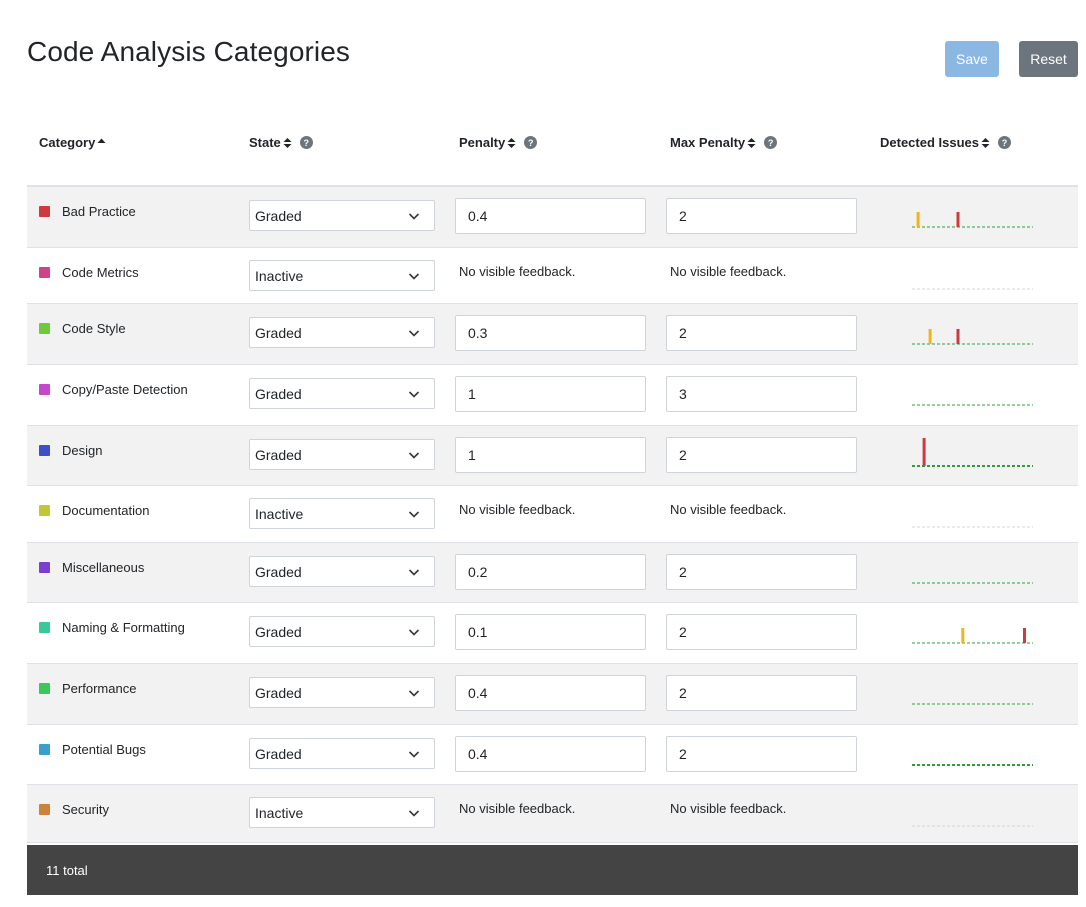 This screenshot has height=907, width=1086. What do you see at coordinates (550, 333) in the screenshot?
I see `penalty-input: 0.3` at bounding box center [550, 333].